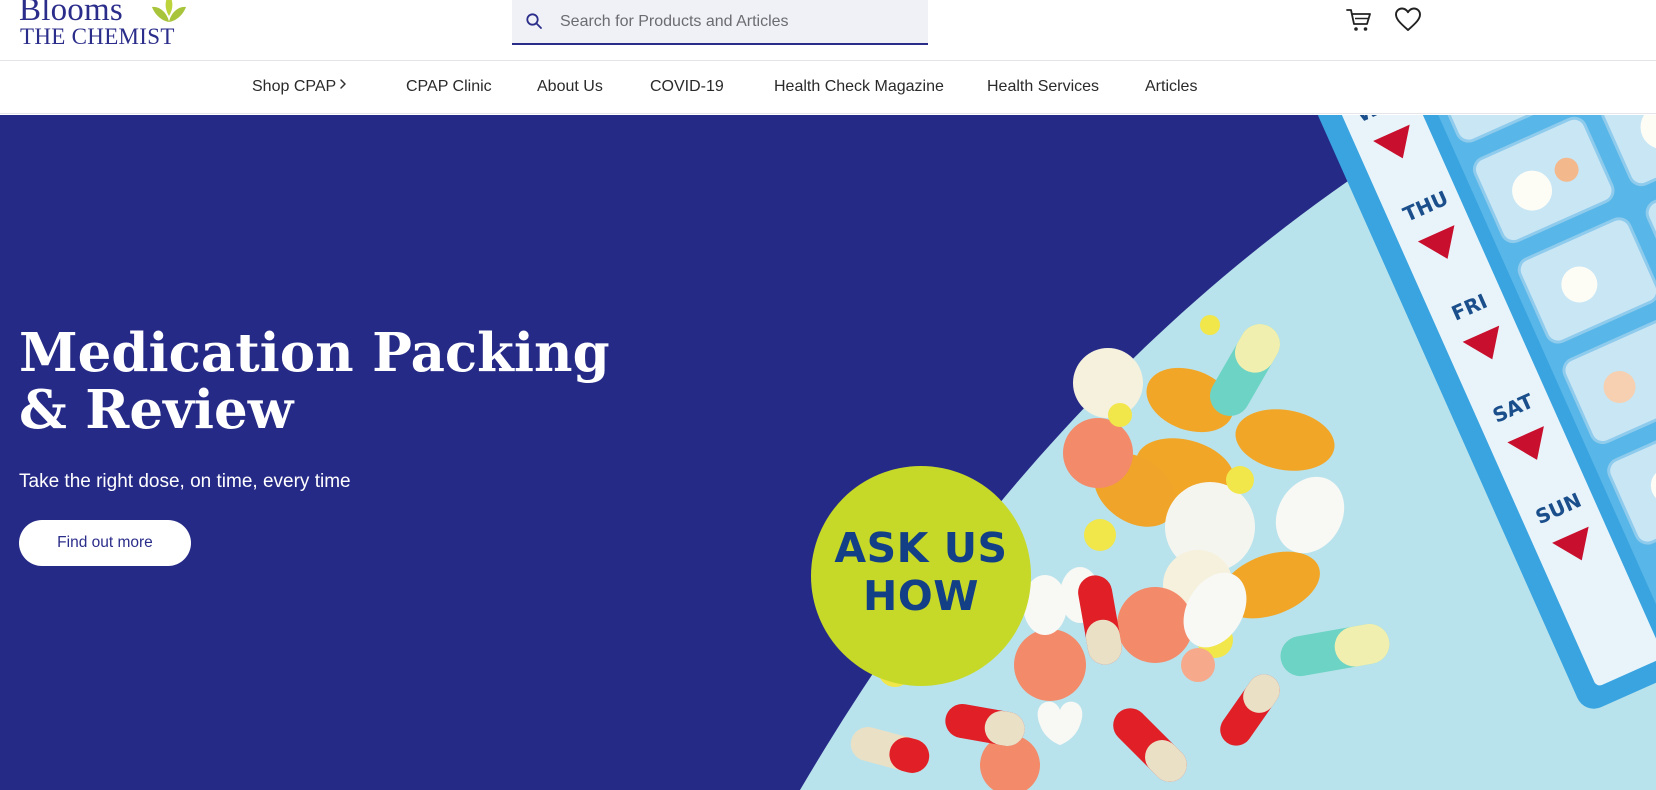 This screenshot has height=790, width=1656. I want to click on search-icon, so click(534, 21).